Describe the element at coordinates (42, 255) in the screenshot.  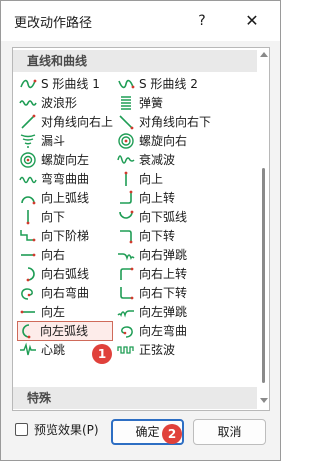
I see `path-item-right: 向右` at that location.